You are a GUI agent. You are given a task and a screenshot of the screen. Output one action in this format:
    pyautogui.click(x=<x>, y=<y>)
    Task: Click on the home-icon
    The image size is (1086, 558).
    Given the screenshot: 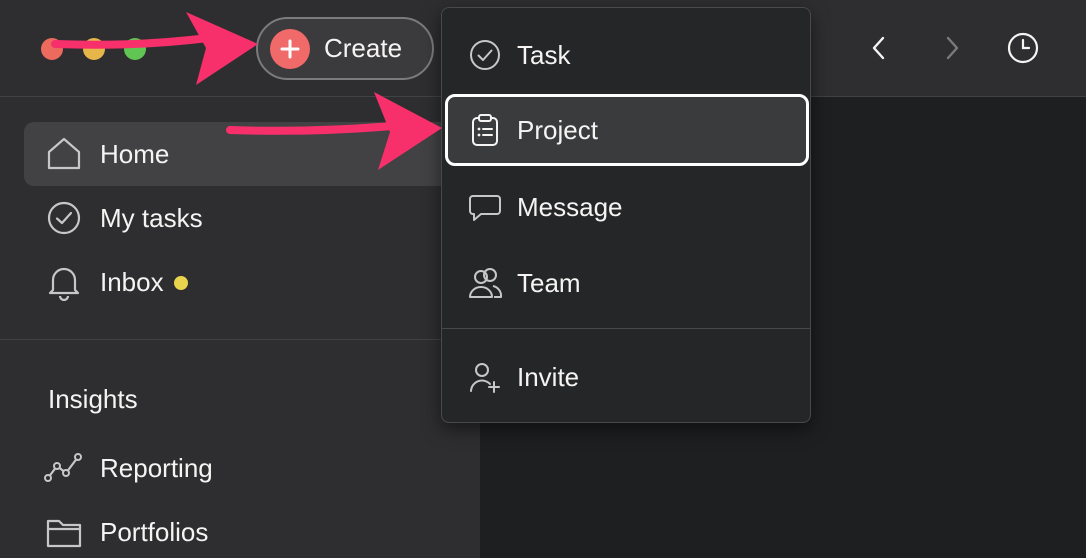 What is the action you would take?
    pyautogui.click(x=64, y=154)
    